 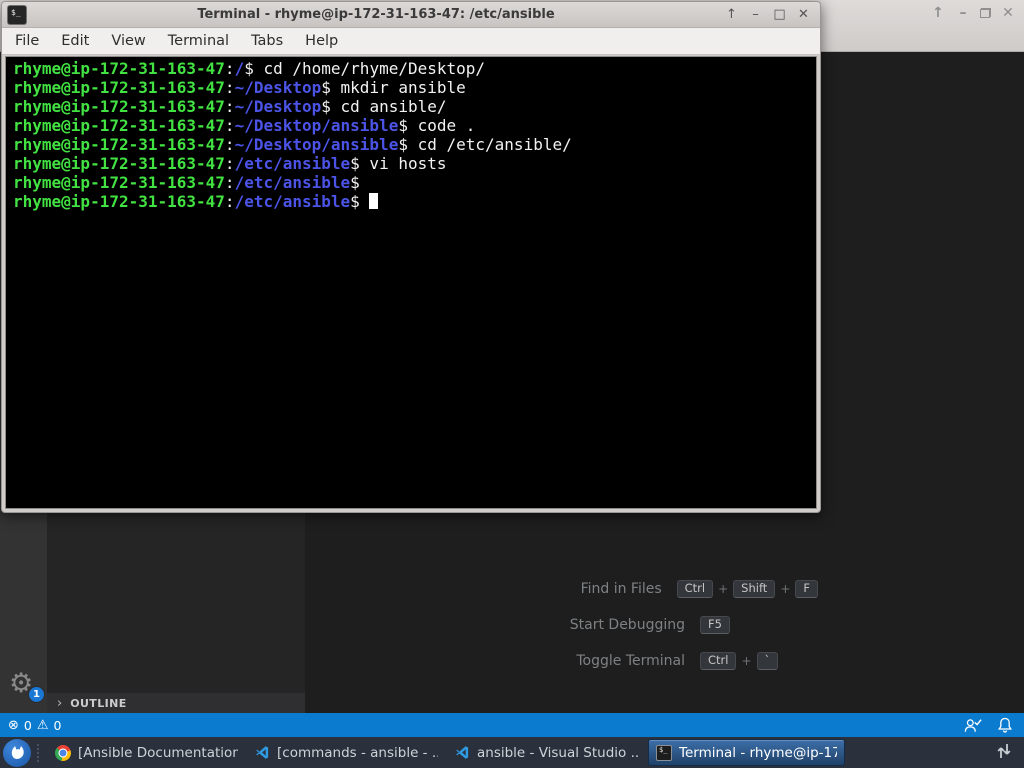 I want to click on vscode-window-controls: ↑ – ✕, so click(x=973, y=13).